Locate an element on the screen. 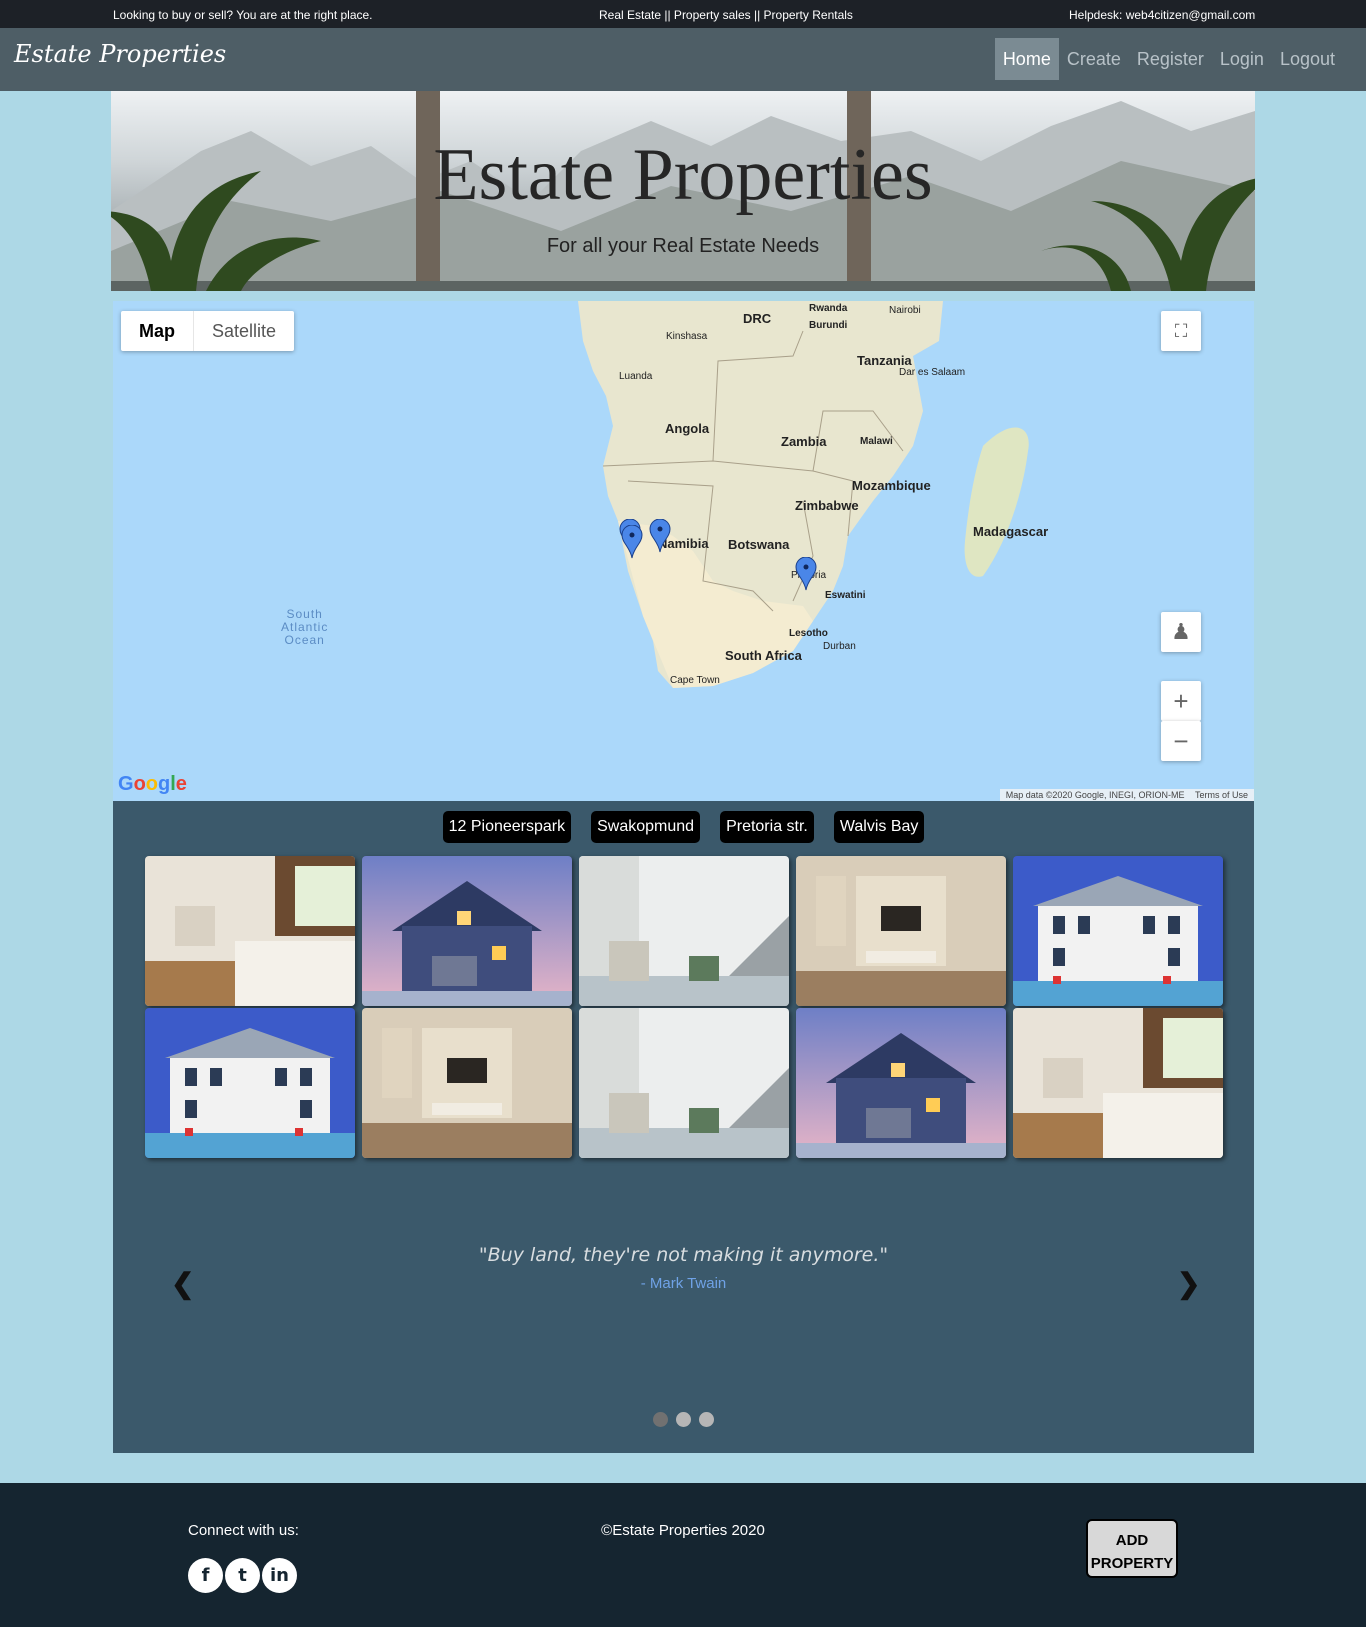 The image size is (1366, 1627). map-terms-link: Terms of Use is located at coordinates (1221, 795).